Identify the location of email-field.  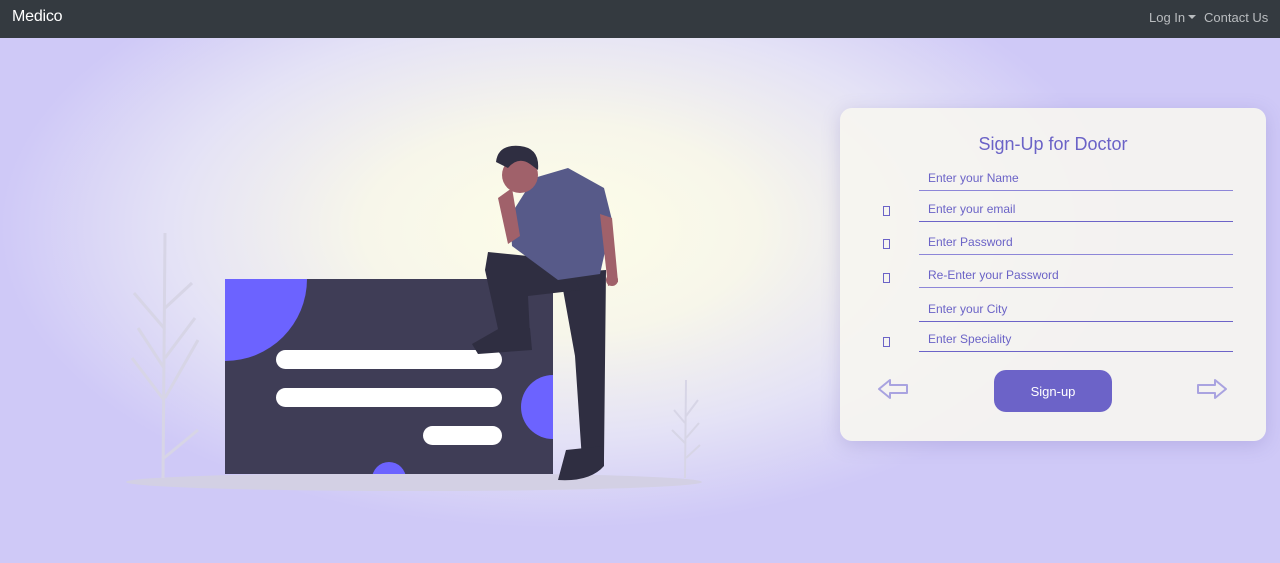
(1076, 210).